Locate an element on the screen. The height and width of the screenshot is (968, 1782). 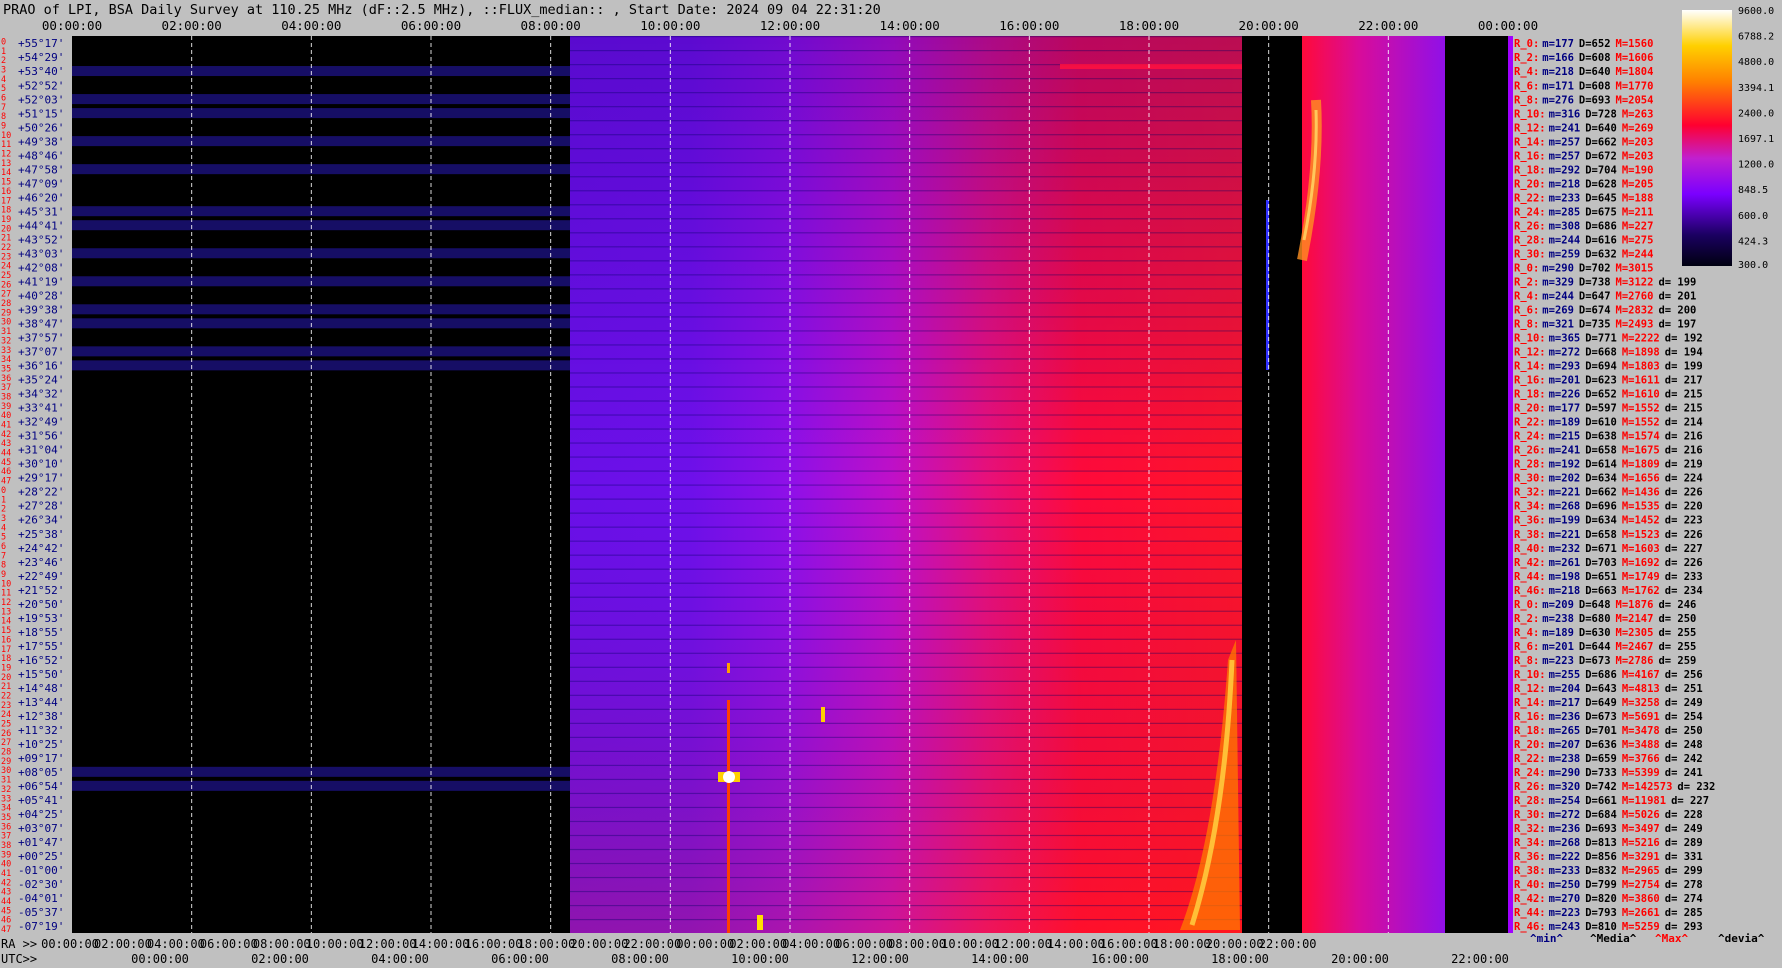
stats-max: M=2754 is located at coordinates (1641, 885).